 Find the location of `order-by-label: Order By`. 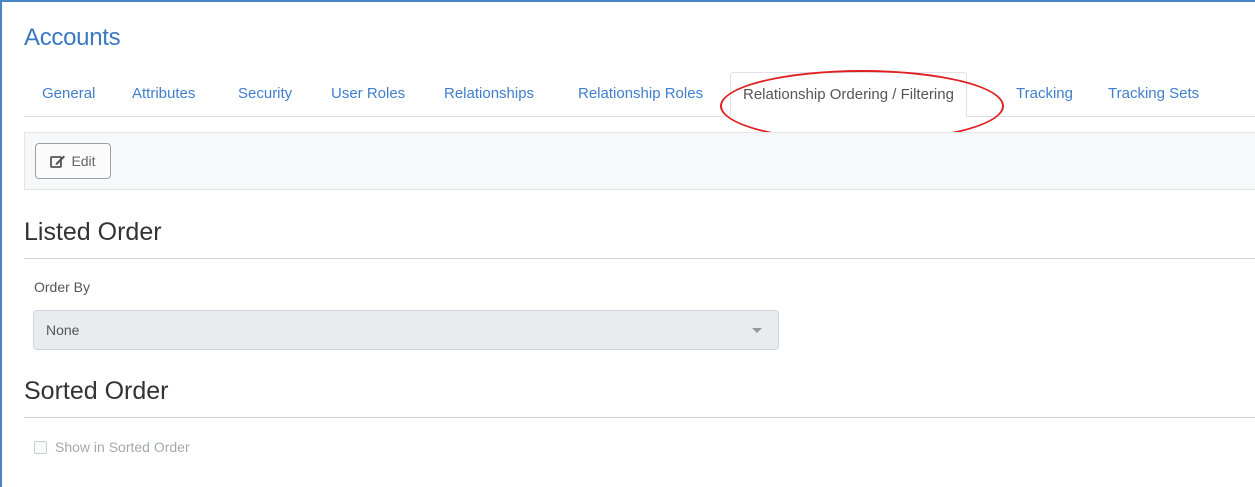

order-by-label: Order By is located at coordinates (62, 287).